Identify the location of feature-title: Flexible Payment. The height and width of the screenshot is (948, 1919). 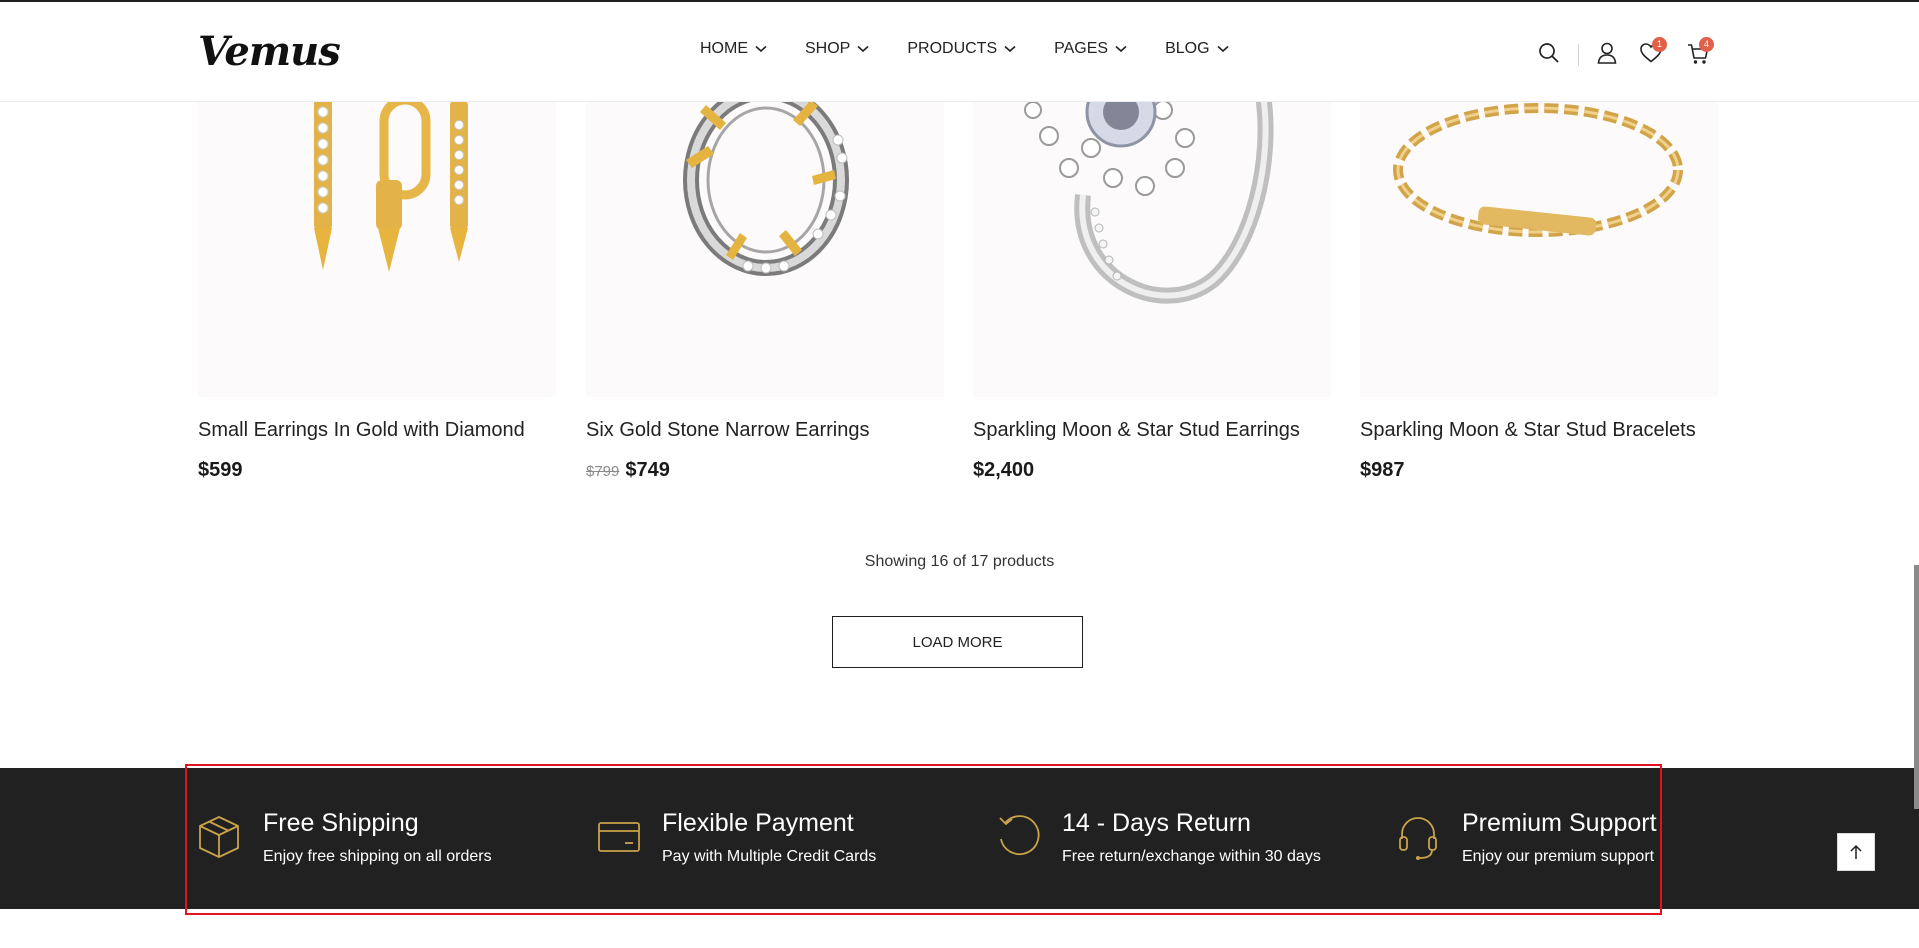
(758, 823).